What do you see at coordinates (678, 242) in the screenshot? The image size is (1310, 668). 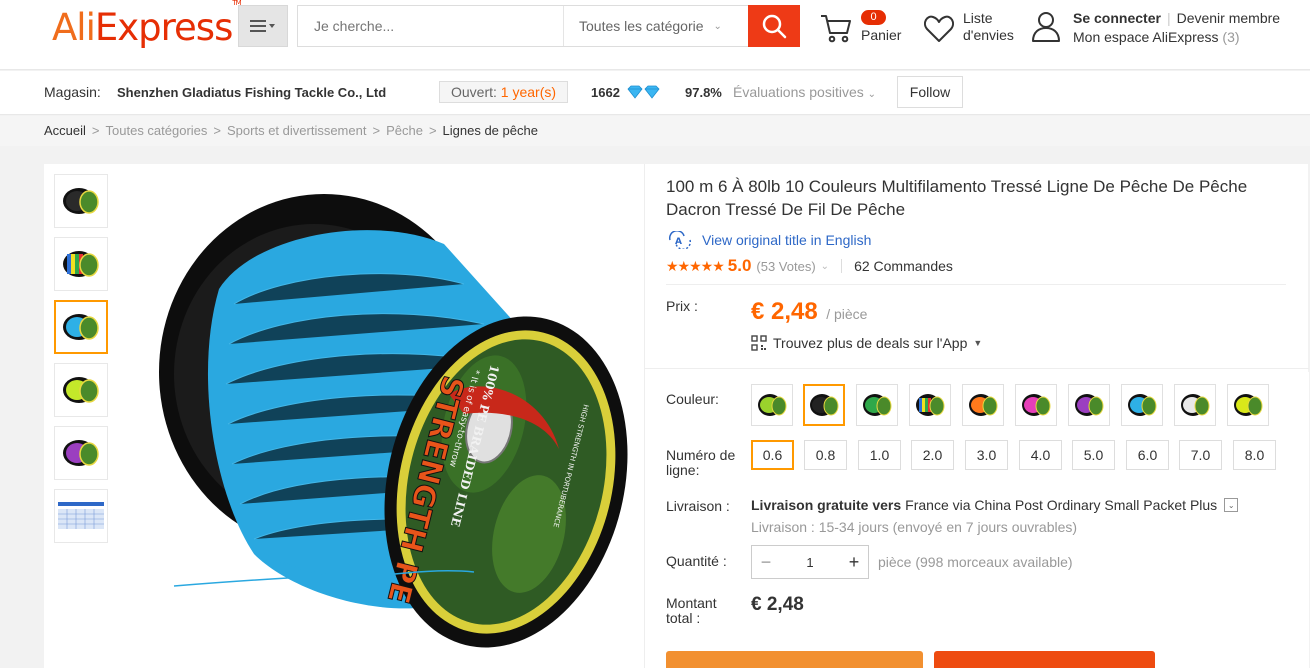 I see `svg-text: A` at bounding box center [678, 242].